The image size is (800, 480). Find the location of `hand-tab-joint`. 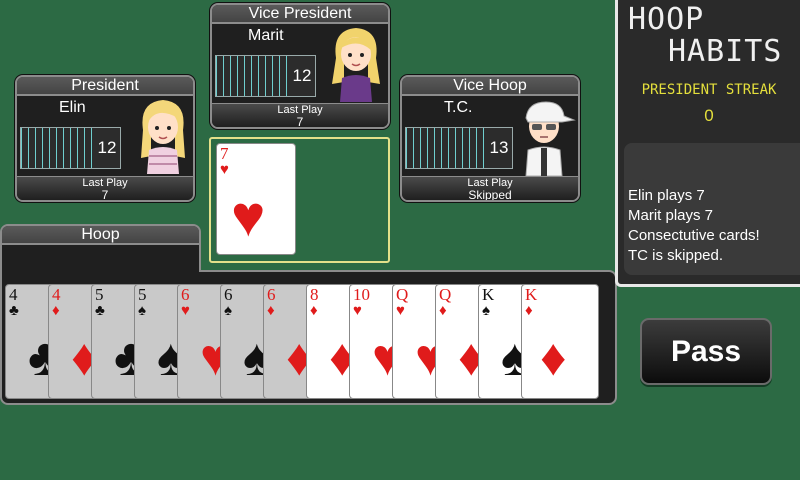

hand-tab-joint is located at coordinates (100, 270).